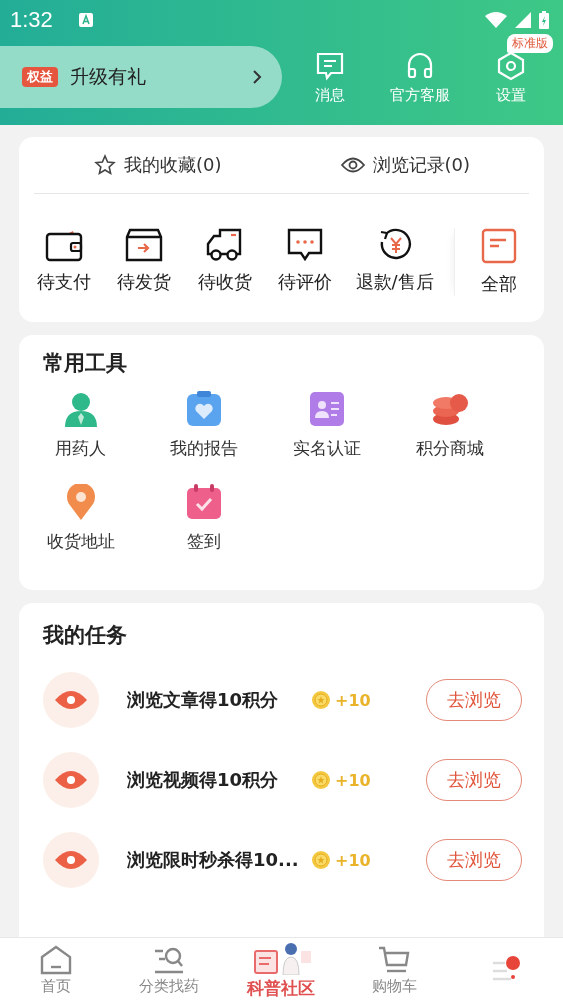  I want to click on signal-icon, so click(523, 20).